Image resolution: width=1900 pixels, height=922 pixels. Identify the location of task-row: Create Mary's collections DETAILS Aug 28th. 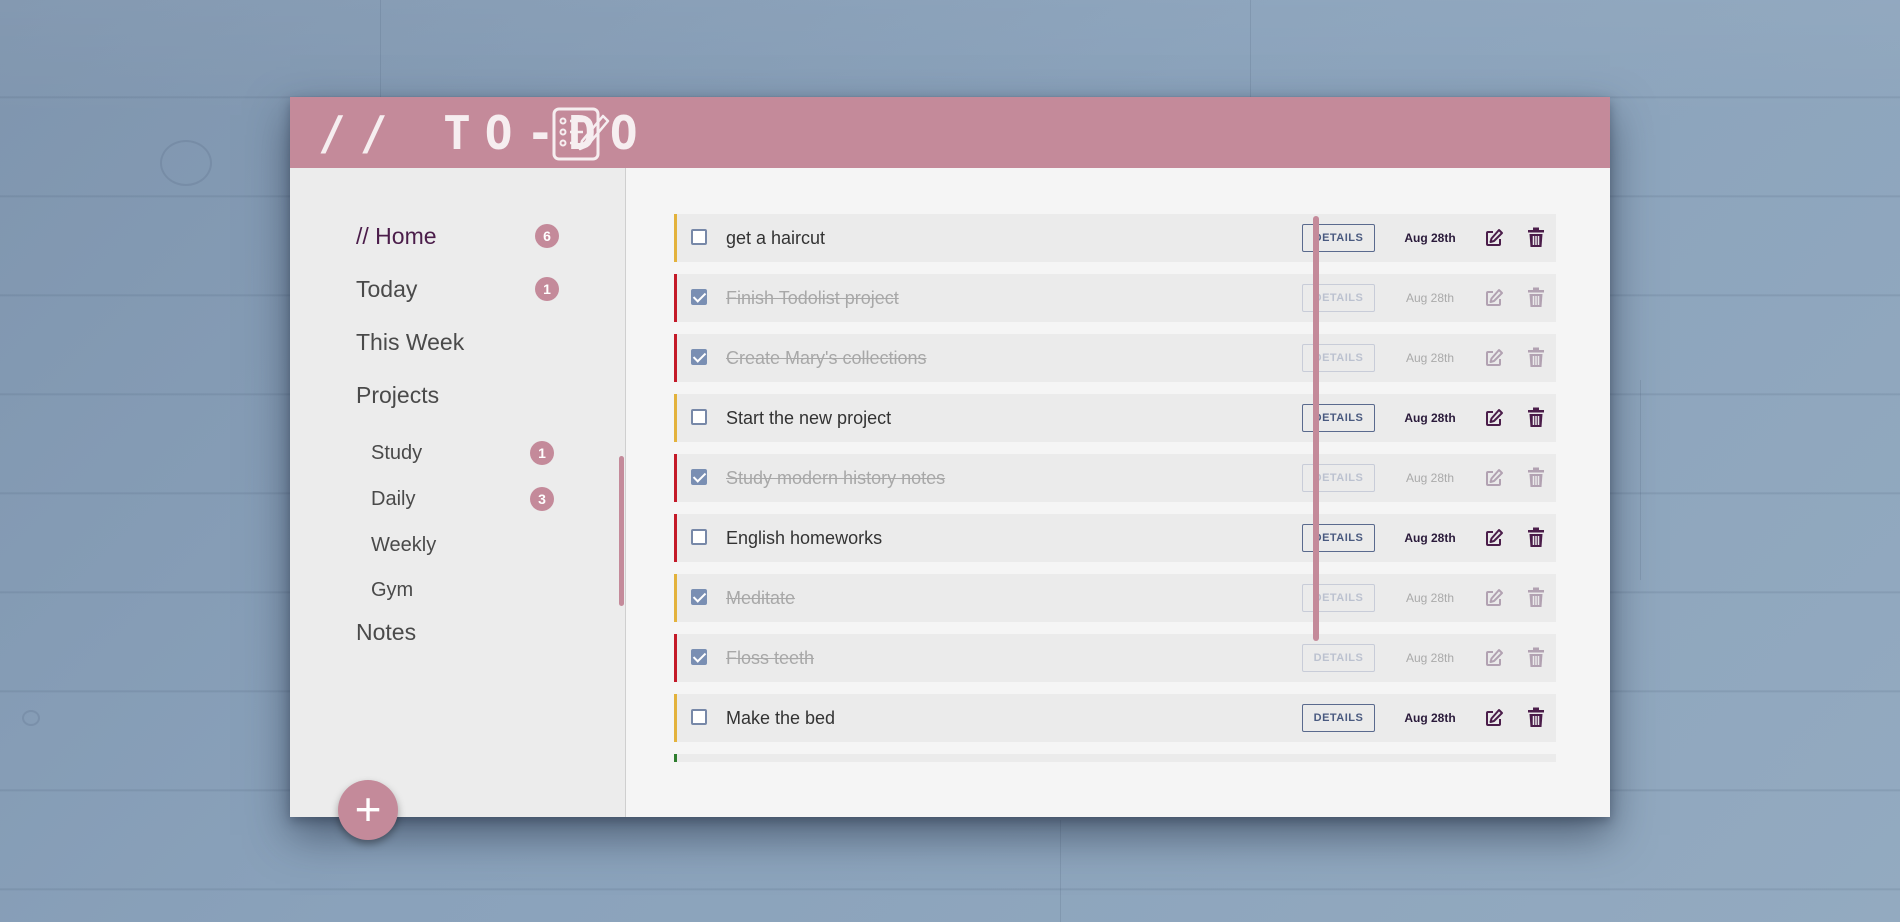
(1115, 358).